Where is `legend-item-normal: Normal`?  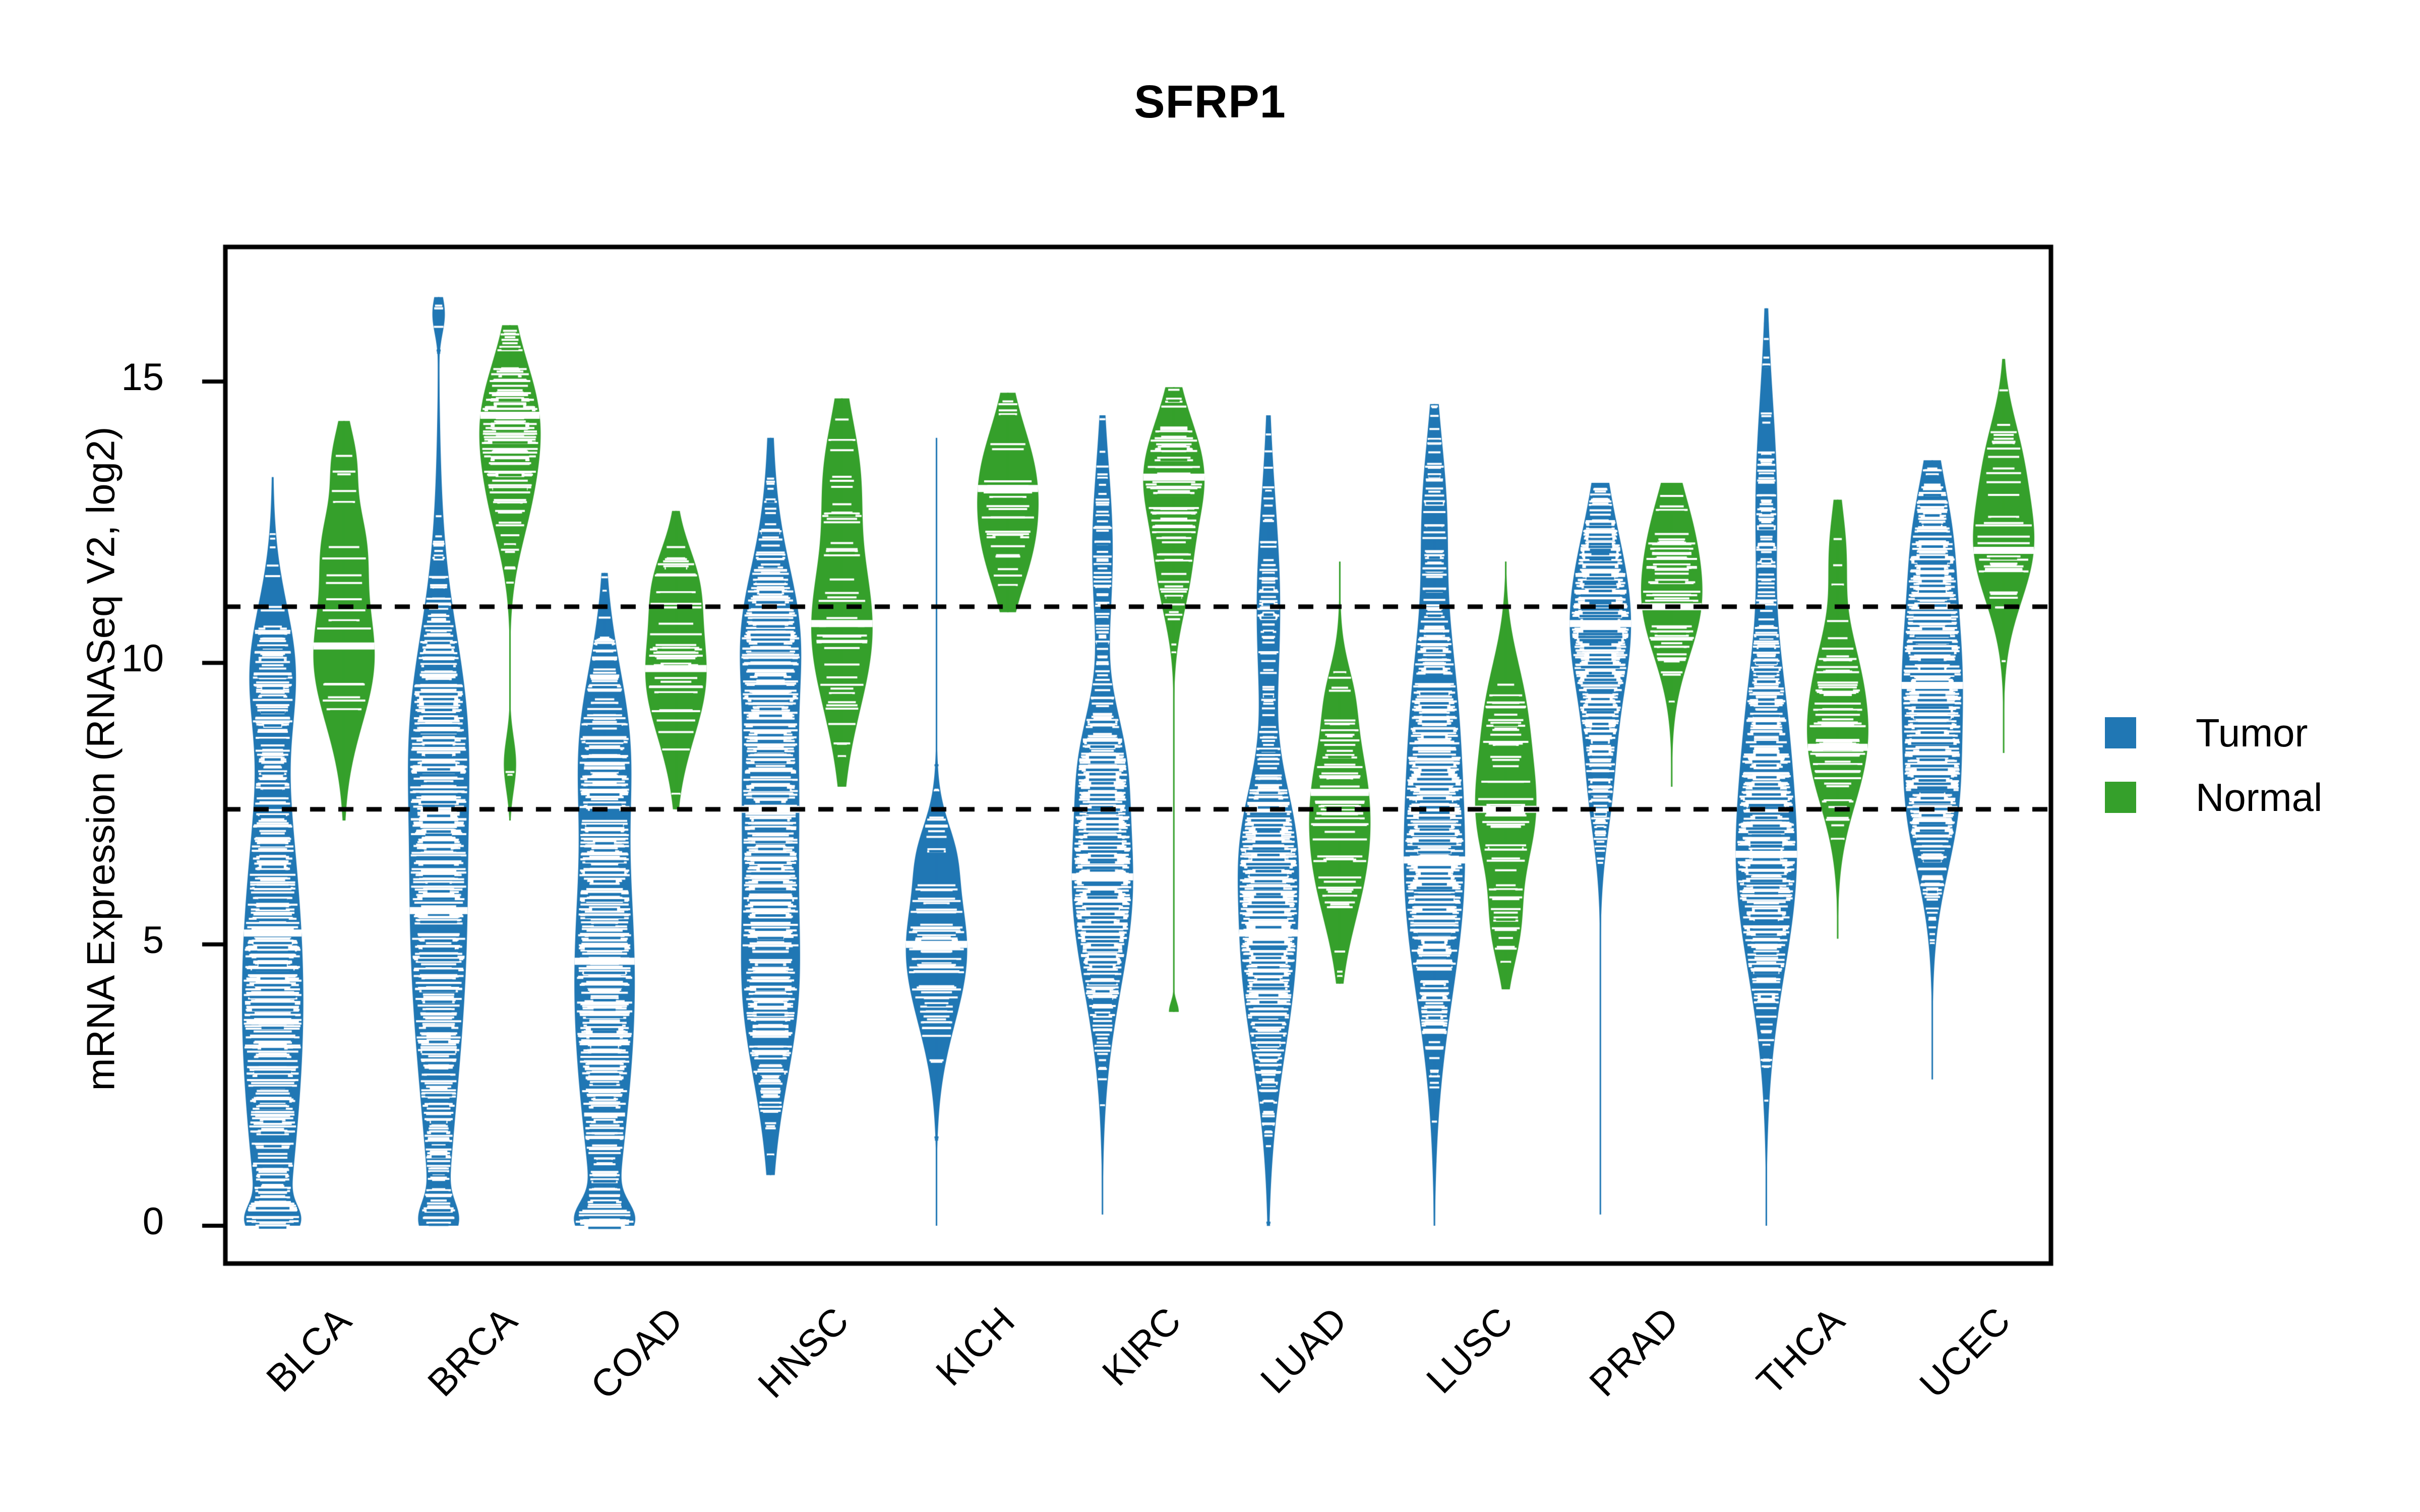 legend-item-normal: Normal is located at coordinates (2213, 797).